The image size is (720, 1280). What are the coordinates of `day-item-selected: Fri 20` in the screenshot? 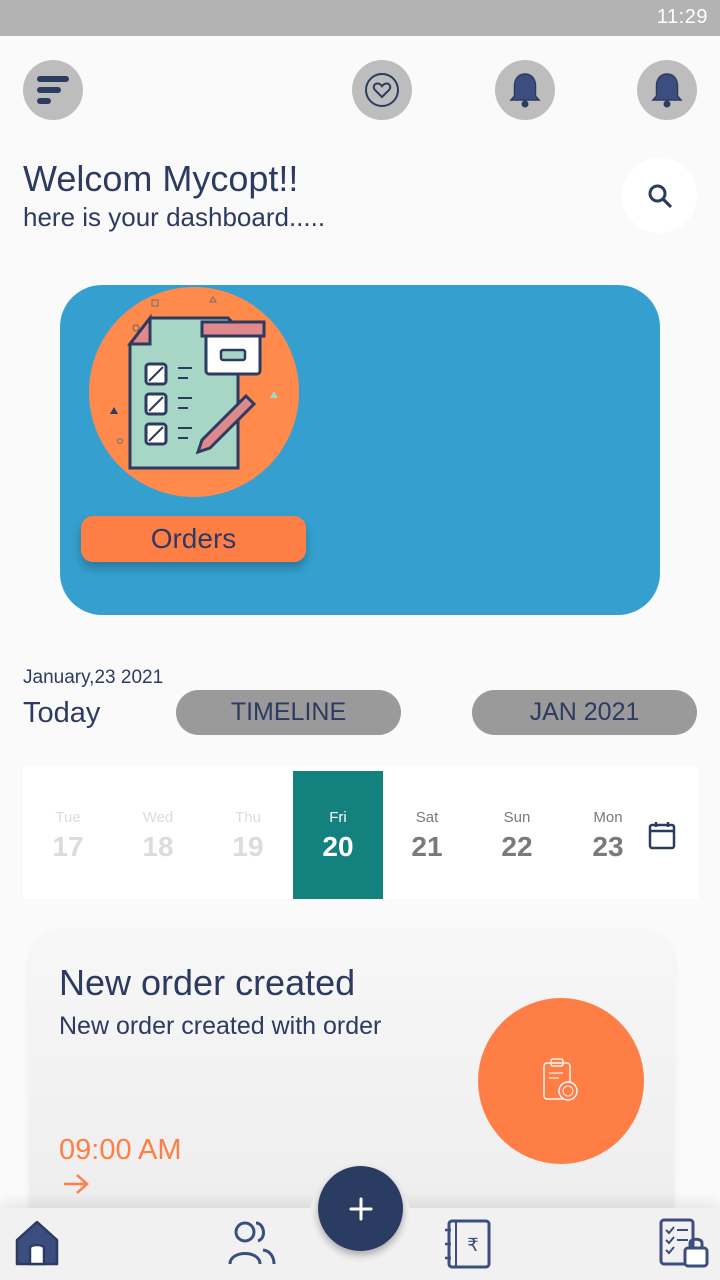 It's located at (338, 835).